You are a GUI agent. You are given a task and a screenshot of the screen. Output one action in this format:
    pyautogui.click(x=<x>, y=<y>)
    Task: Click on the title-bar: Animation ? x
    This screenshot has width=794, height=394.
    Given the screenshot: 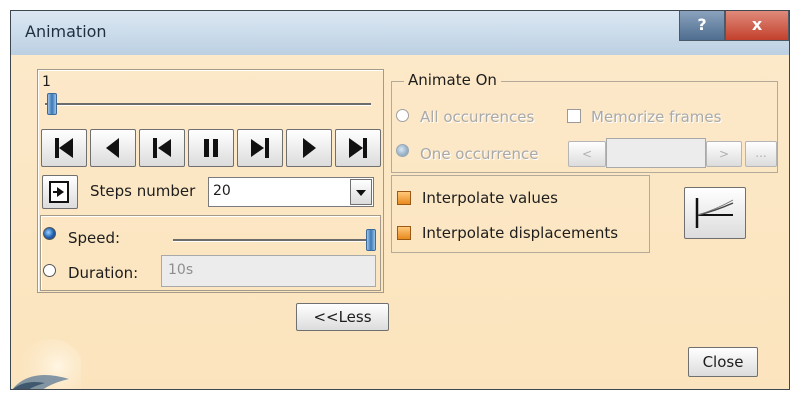 What is the action you would take?
    pyautogui.click(x=400, y=33)
    